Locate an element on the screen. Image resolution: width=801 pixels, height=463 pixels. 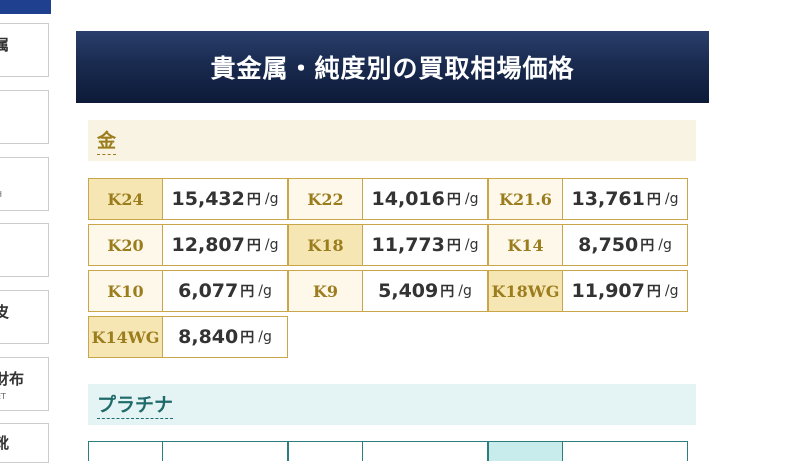
sidebar-item-sublabel: ET is located at coordinates (3, 396).